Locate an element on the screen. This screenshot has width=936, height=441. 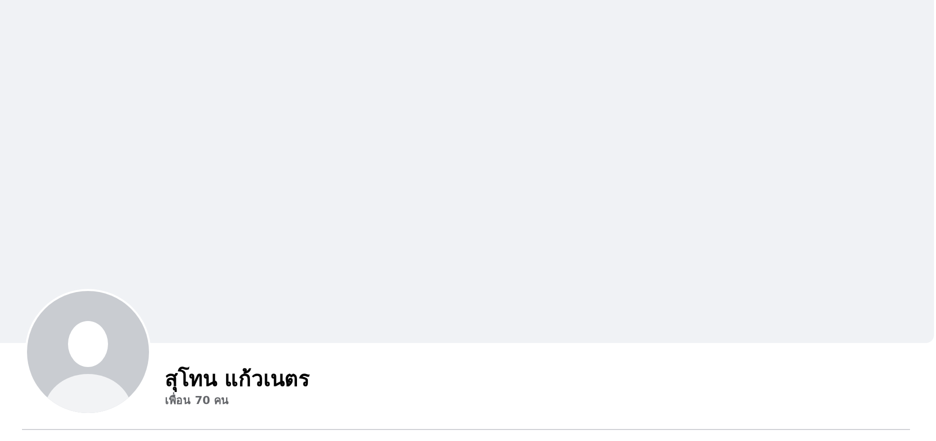
friend-count: เพื่อน 70 คน is located at coordinates (237, 401).